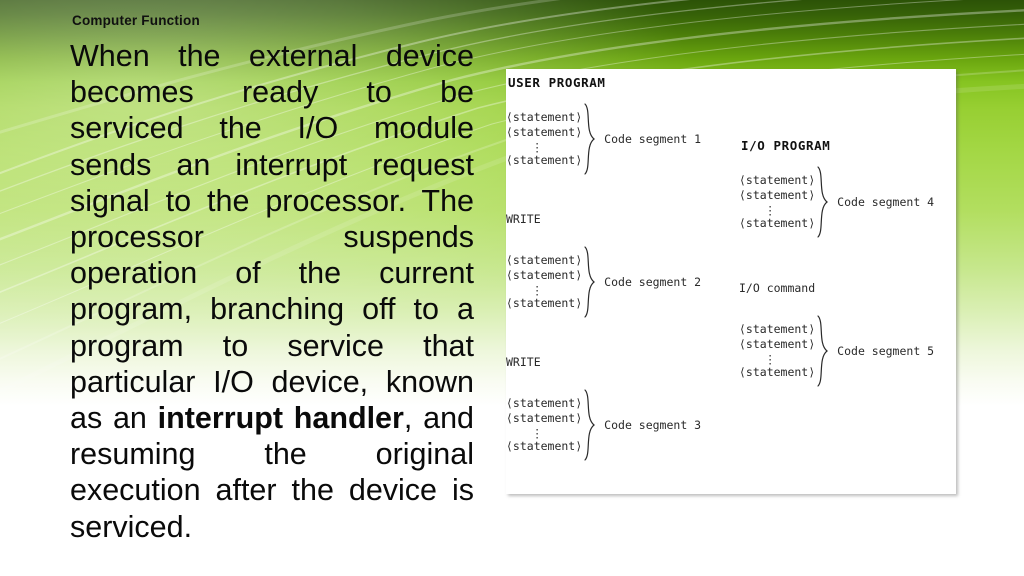  I want to click on io-program-heading: I/O PROGRAM, so click(786, 145).